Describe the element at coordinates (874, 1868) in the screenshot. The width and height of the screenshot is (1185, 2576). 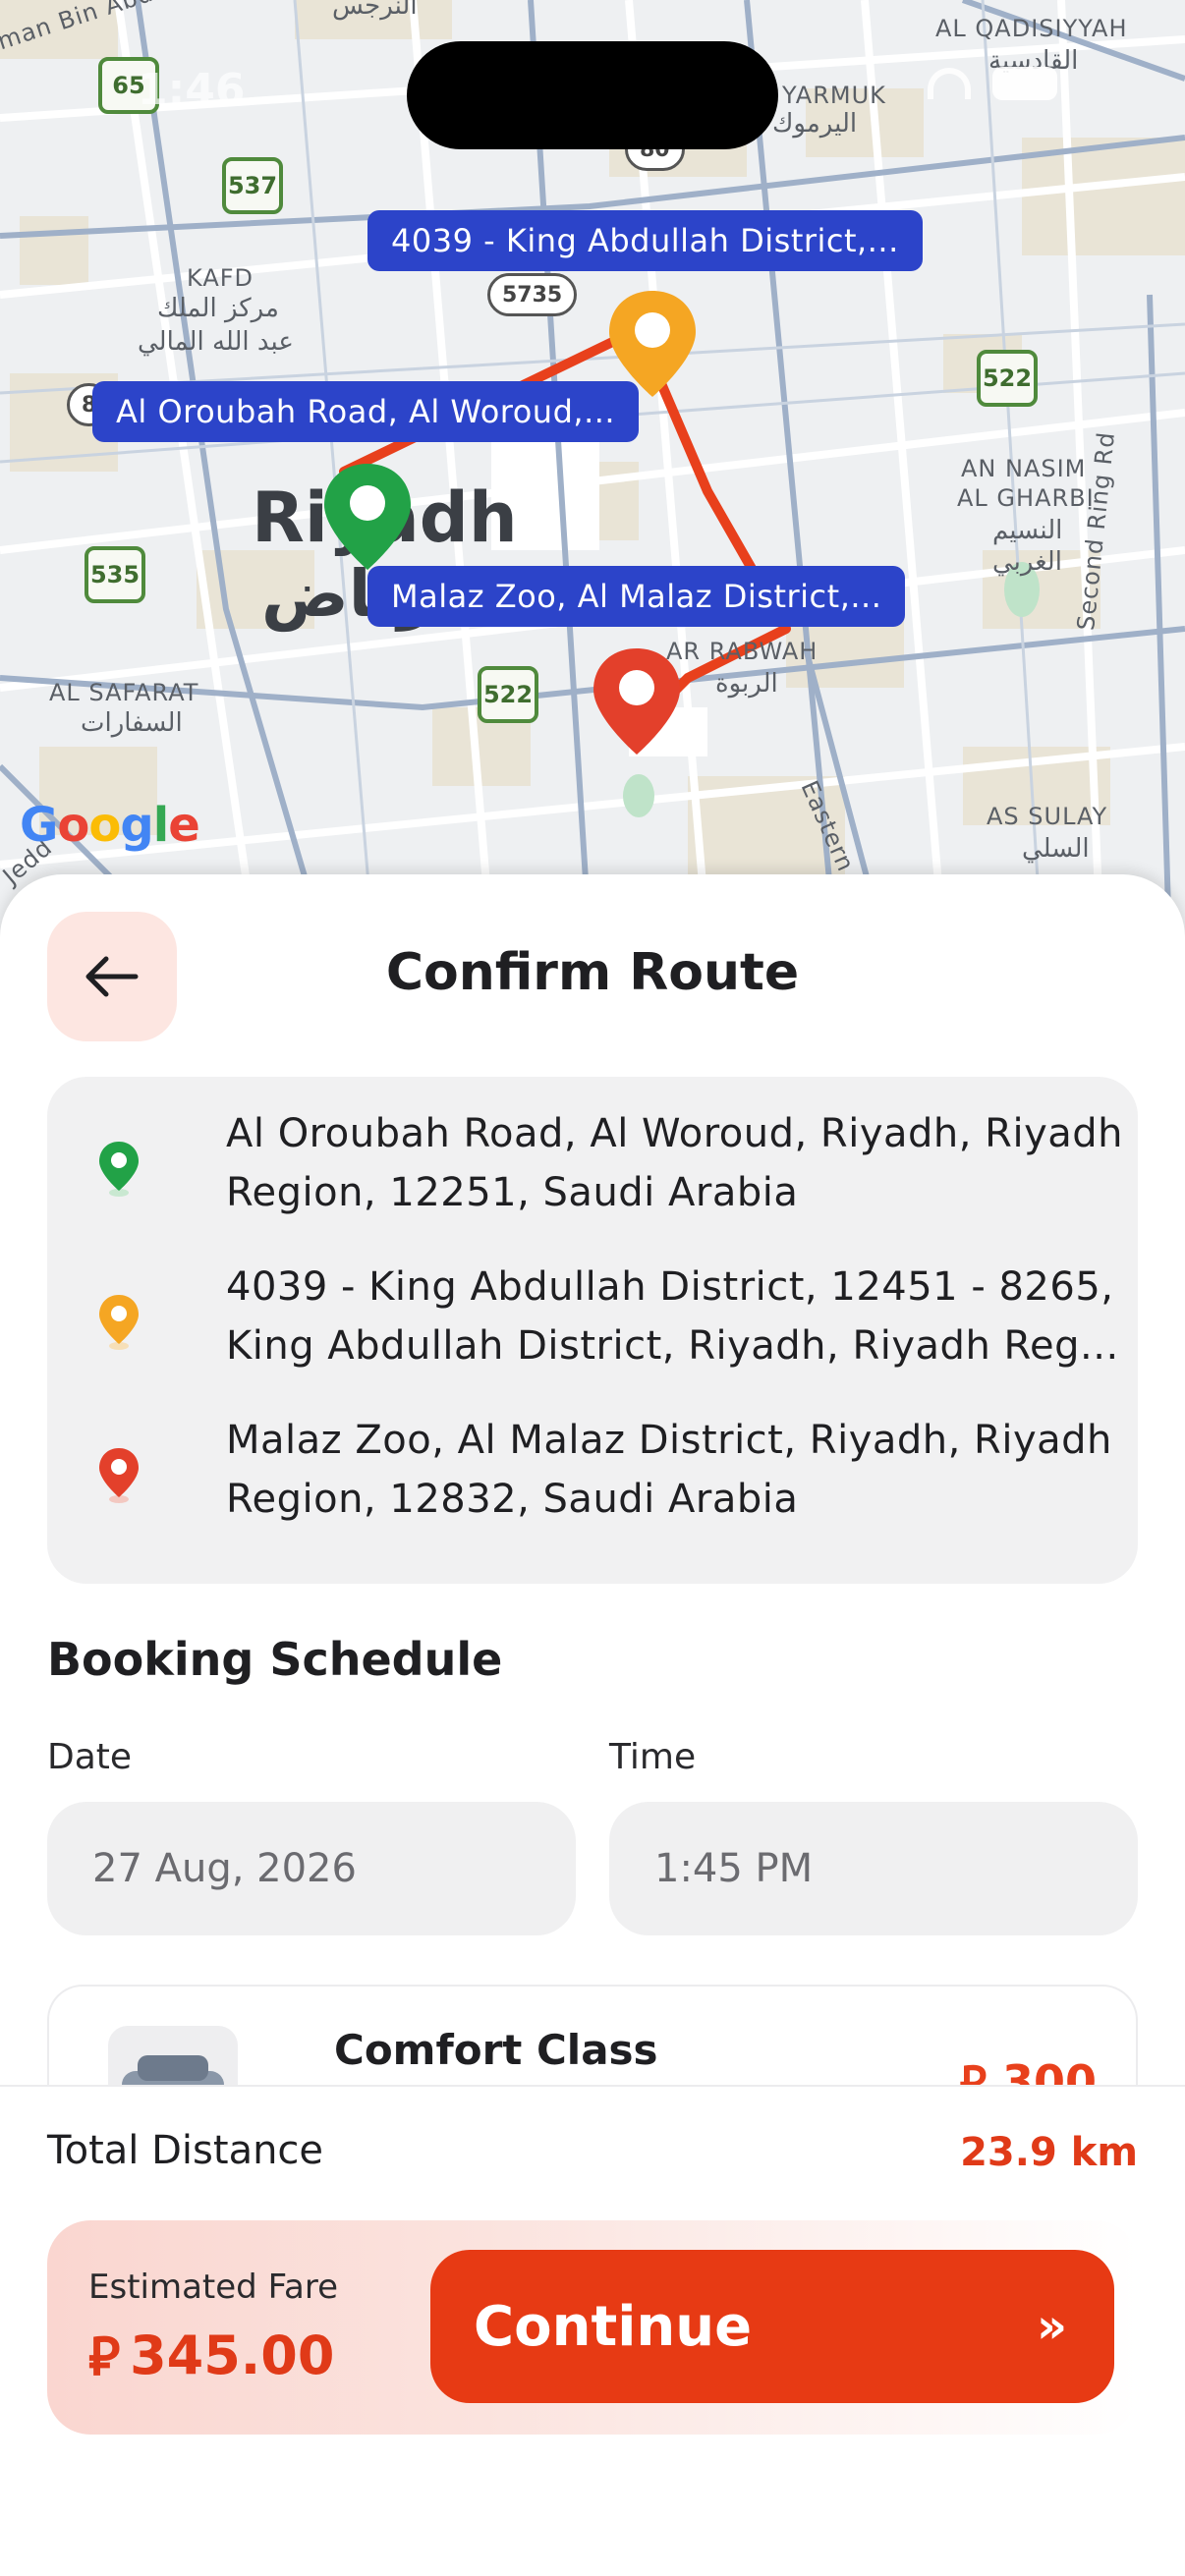
I see `time-field: 1:45 PM` at that location.